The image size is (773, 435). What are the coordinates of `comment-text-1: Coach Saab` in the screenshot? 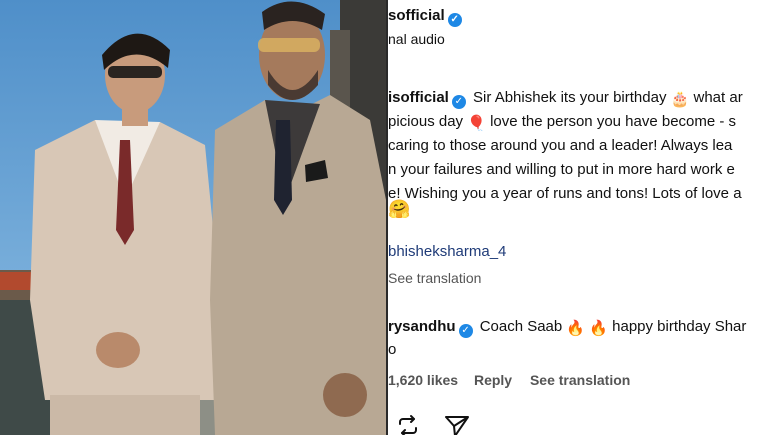 It's located at (521, 326).